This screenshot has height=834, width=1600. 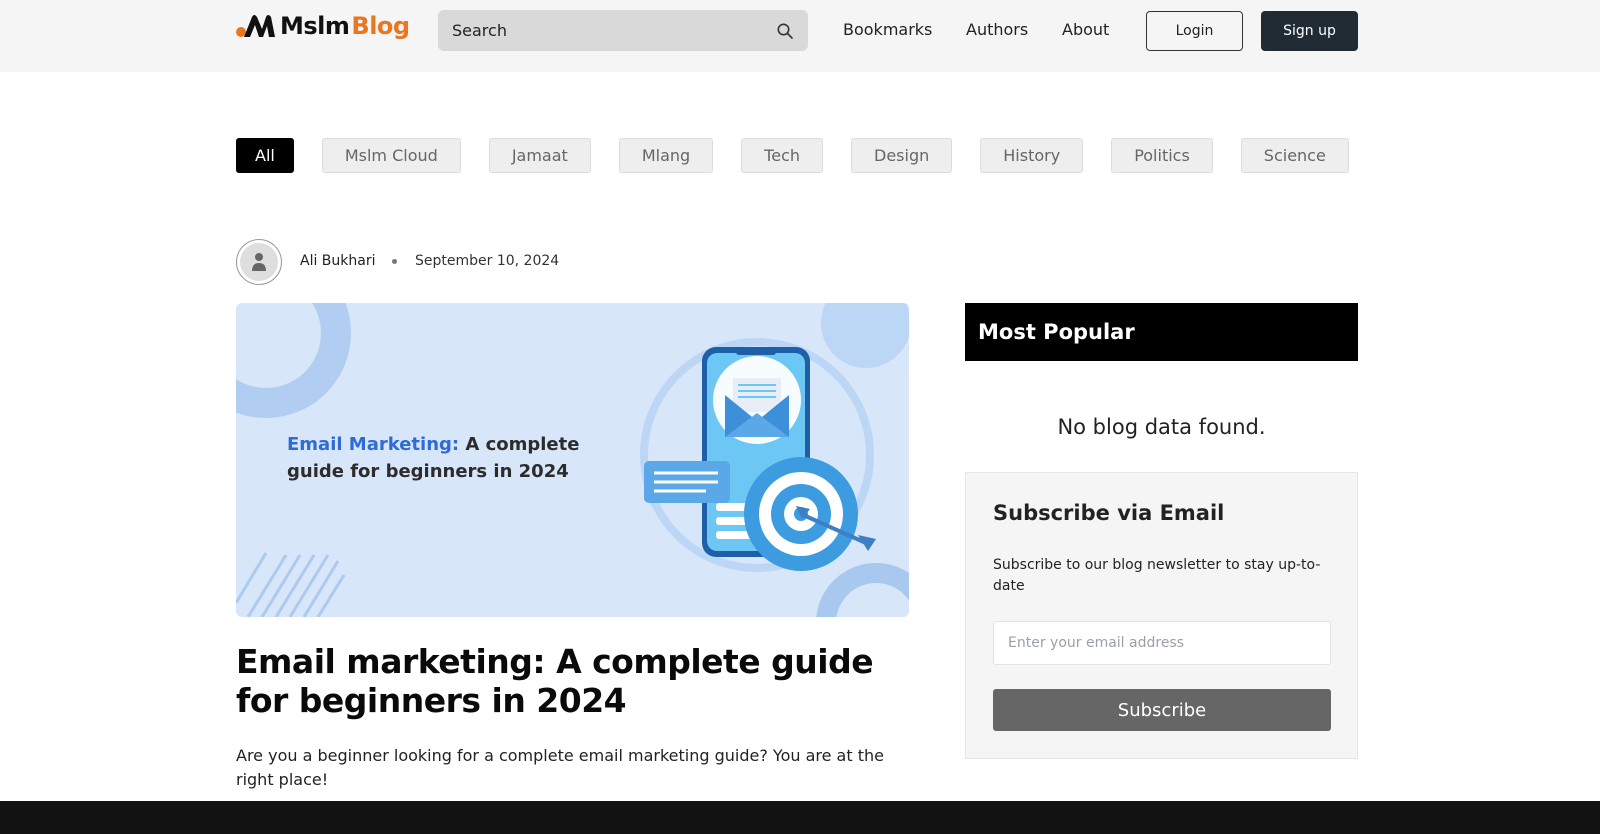 What do you see at coordinates (255, 26) in the screenshot?
I see `mslm-logo-icon` at bounding box center [255, 26].